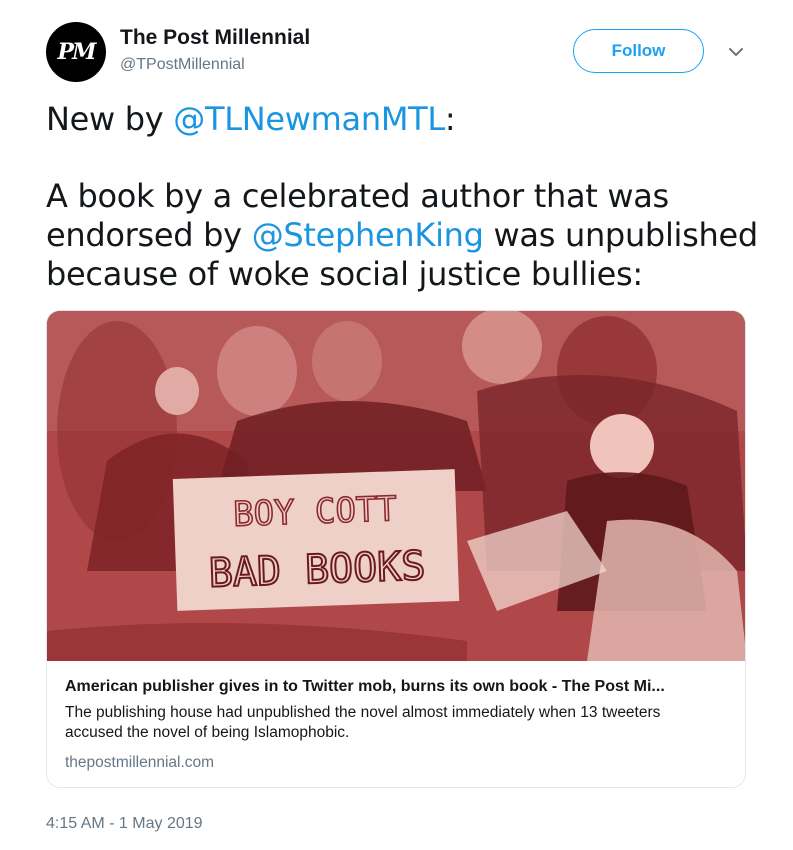 This screenshot has width=793, height=850. What do you see at coordinates (317, 570) in the screenshot?
I see `sign-text-line2: BAD BOOKS` at bounding box center [317, 570].